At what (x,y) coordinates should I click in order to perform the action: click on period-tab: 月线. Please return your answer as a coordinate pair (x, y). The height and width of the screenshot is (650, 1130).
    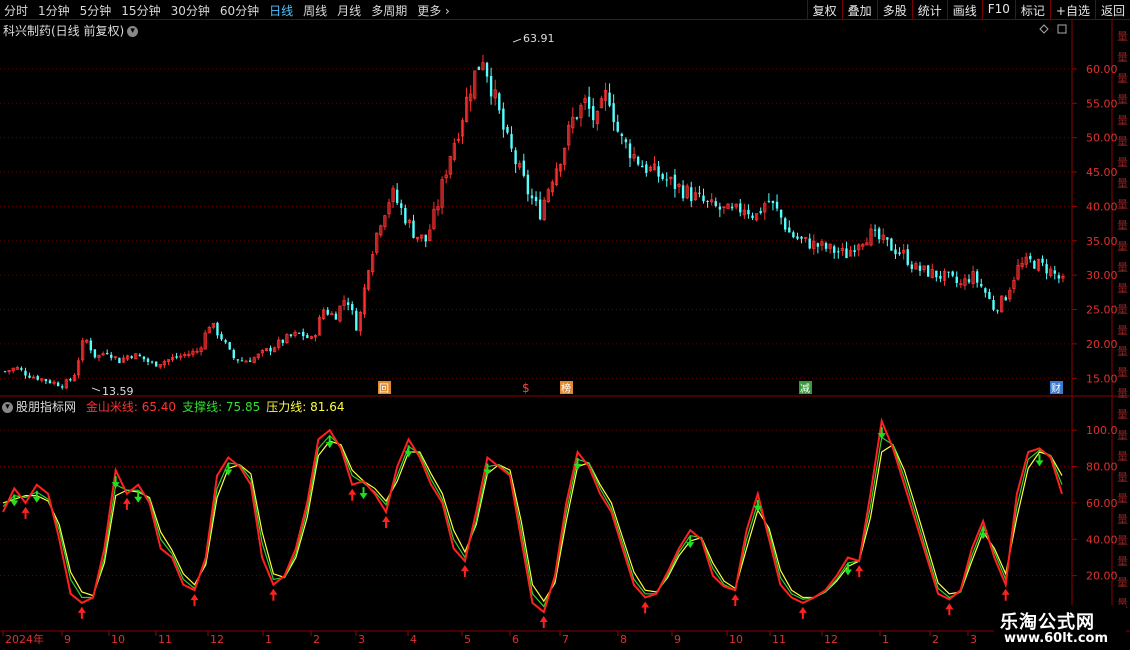
    Looking at the image, I should click on (349, 11).